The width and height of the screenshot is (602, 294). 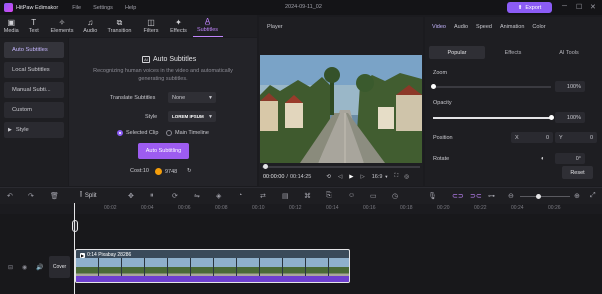 I want to click on refresh-icon: ↻, so click(x=189, y=171).